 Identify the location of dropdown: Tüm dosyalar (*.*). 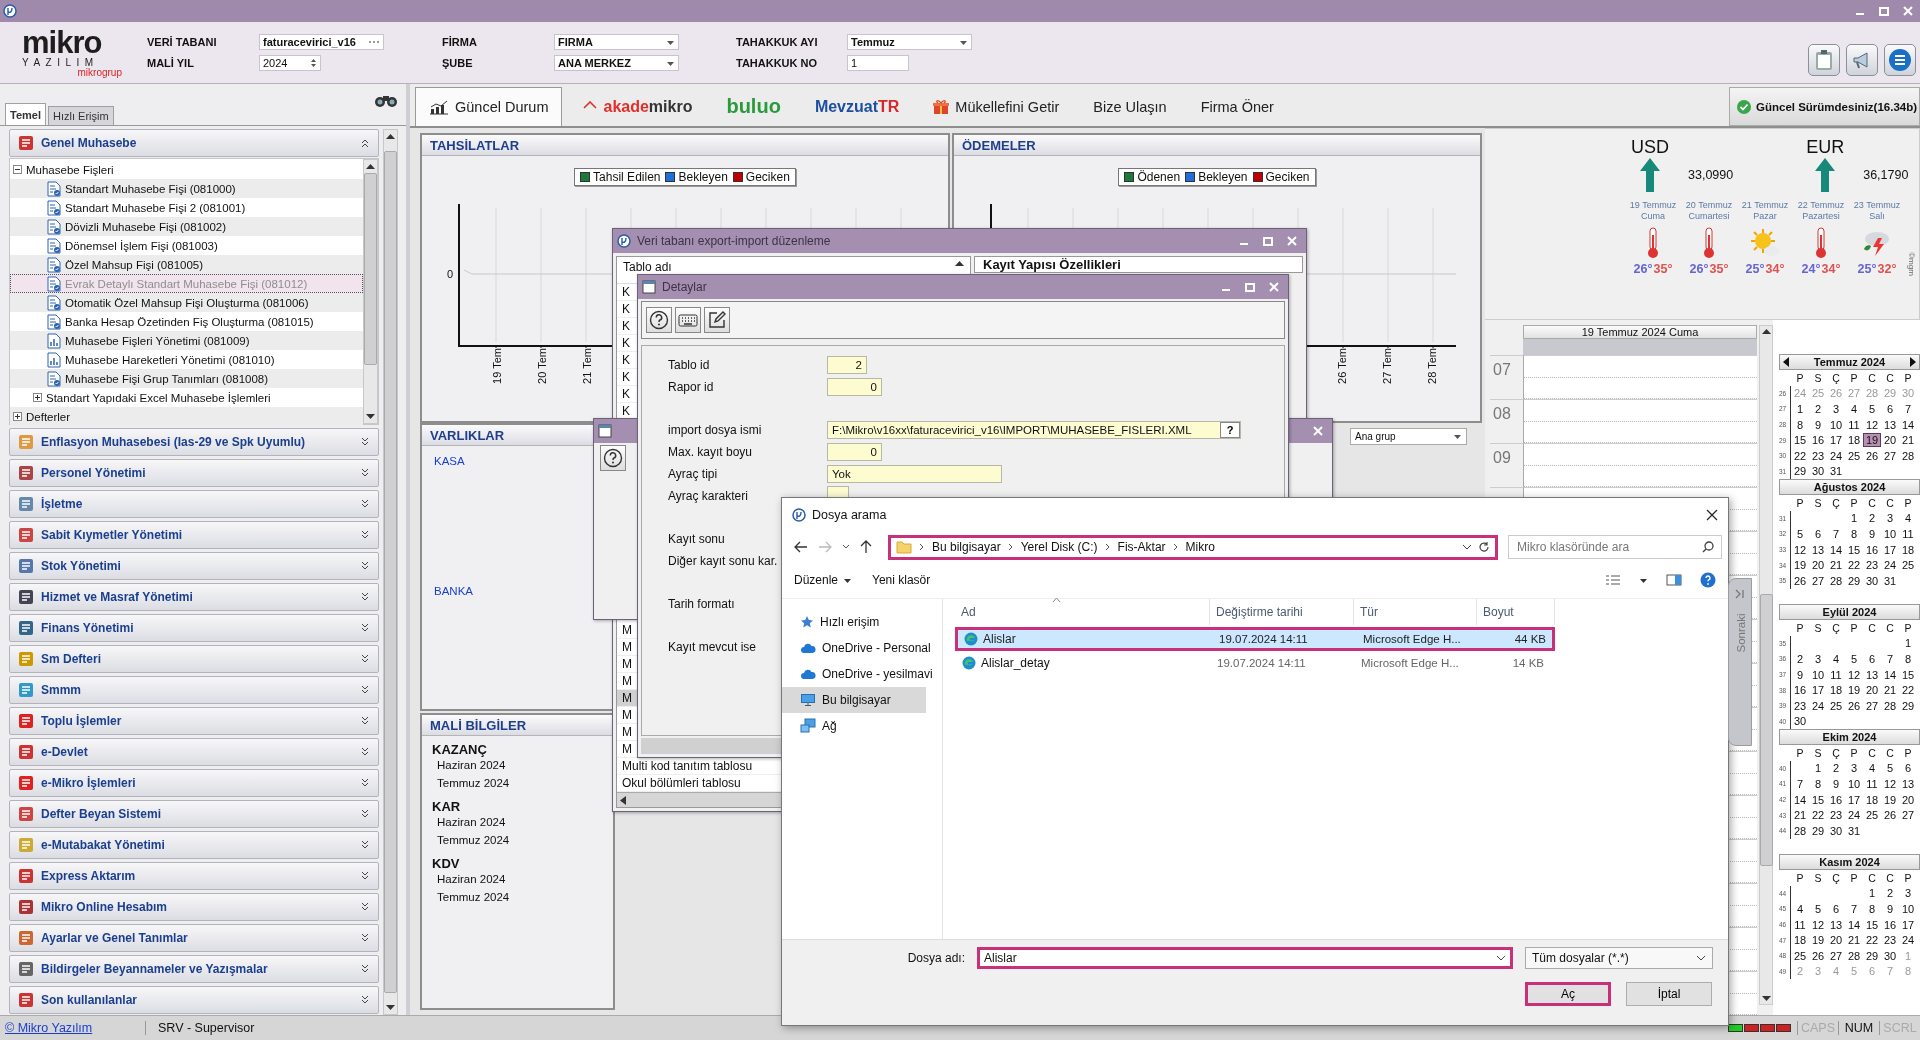
(1619, 958).